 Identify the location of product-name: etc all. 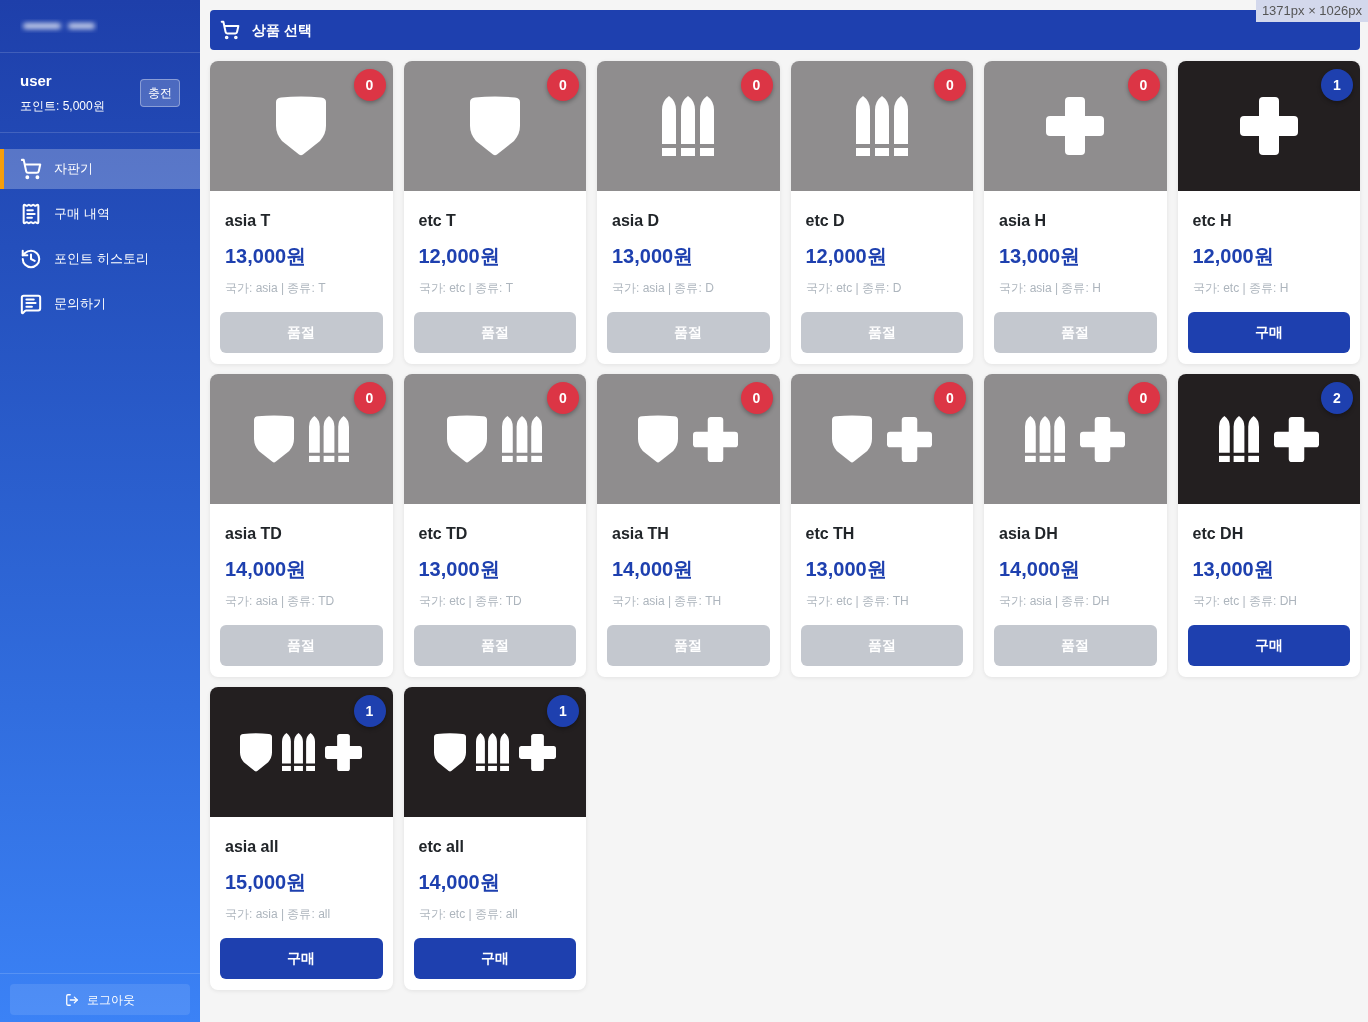
(441, 847).